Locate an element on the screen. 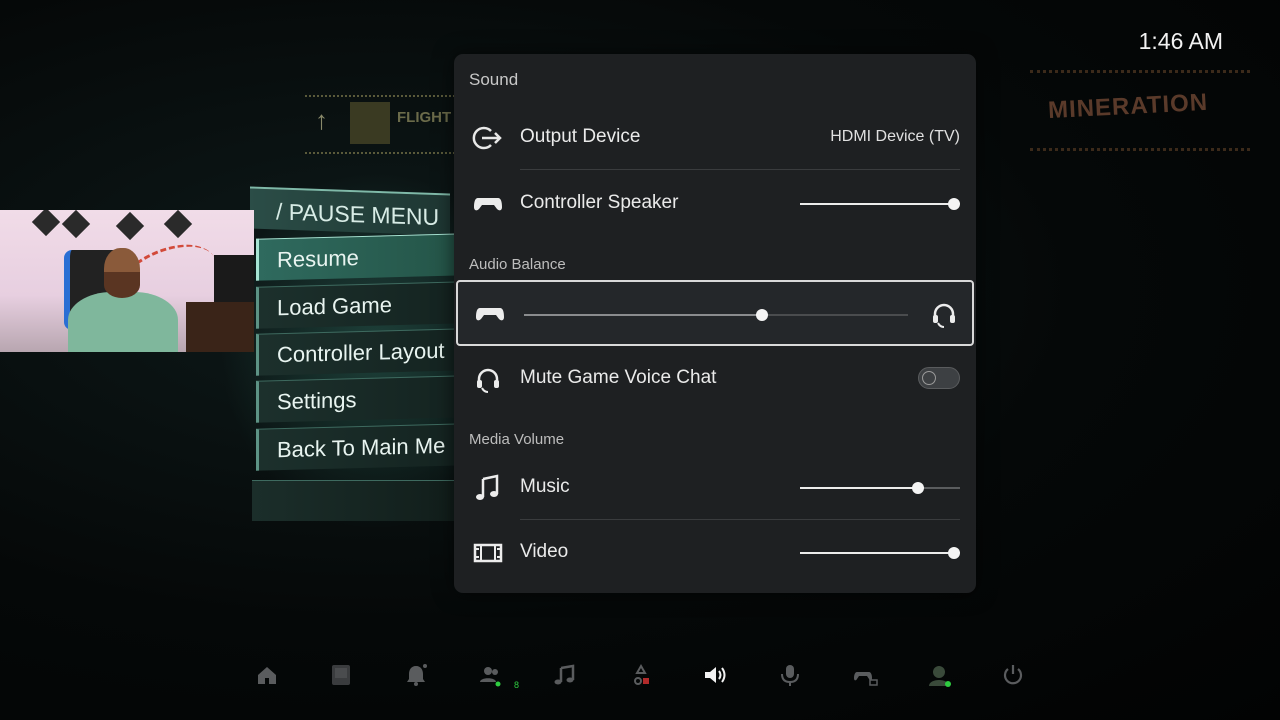 This screenshot has width=1280, height=720. video-volume-slider-fill is located at coordinates (877, 553).